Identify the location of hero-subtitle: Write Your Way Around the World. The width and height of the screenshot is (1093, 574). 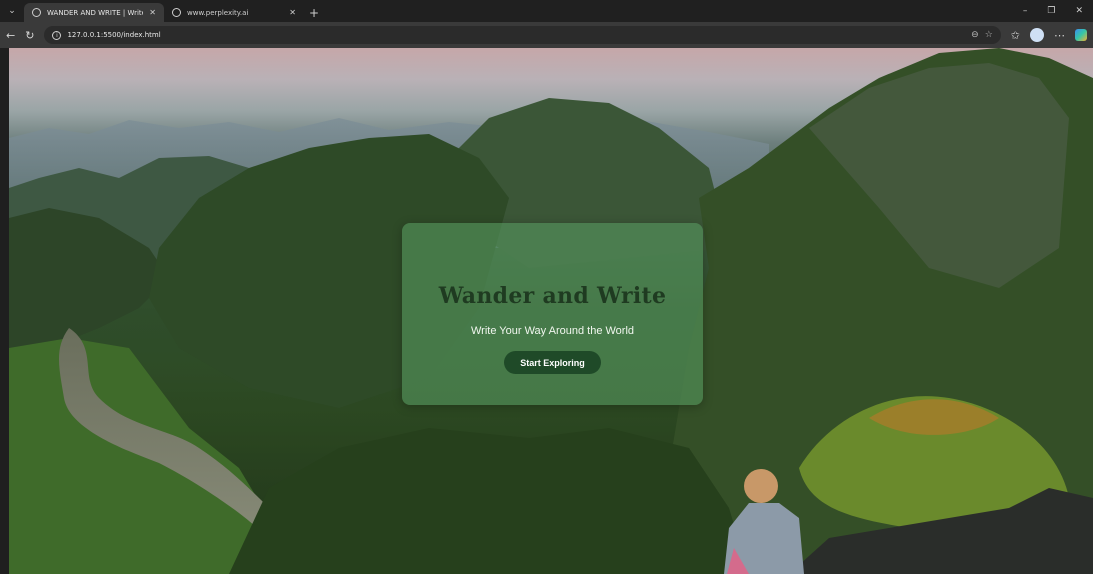
(552, 331).